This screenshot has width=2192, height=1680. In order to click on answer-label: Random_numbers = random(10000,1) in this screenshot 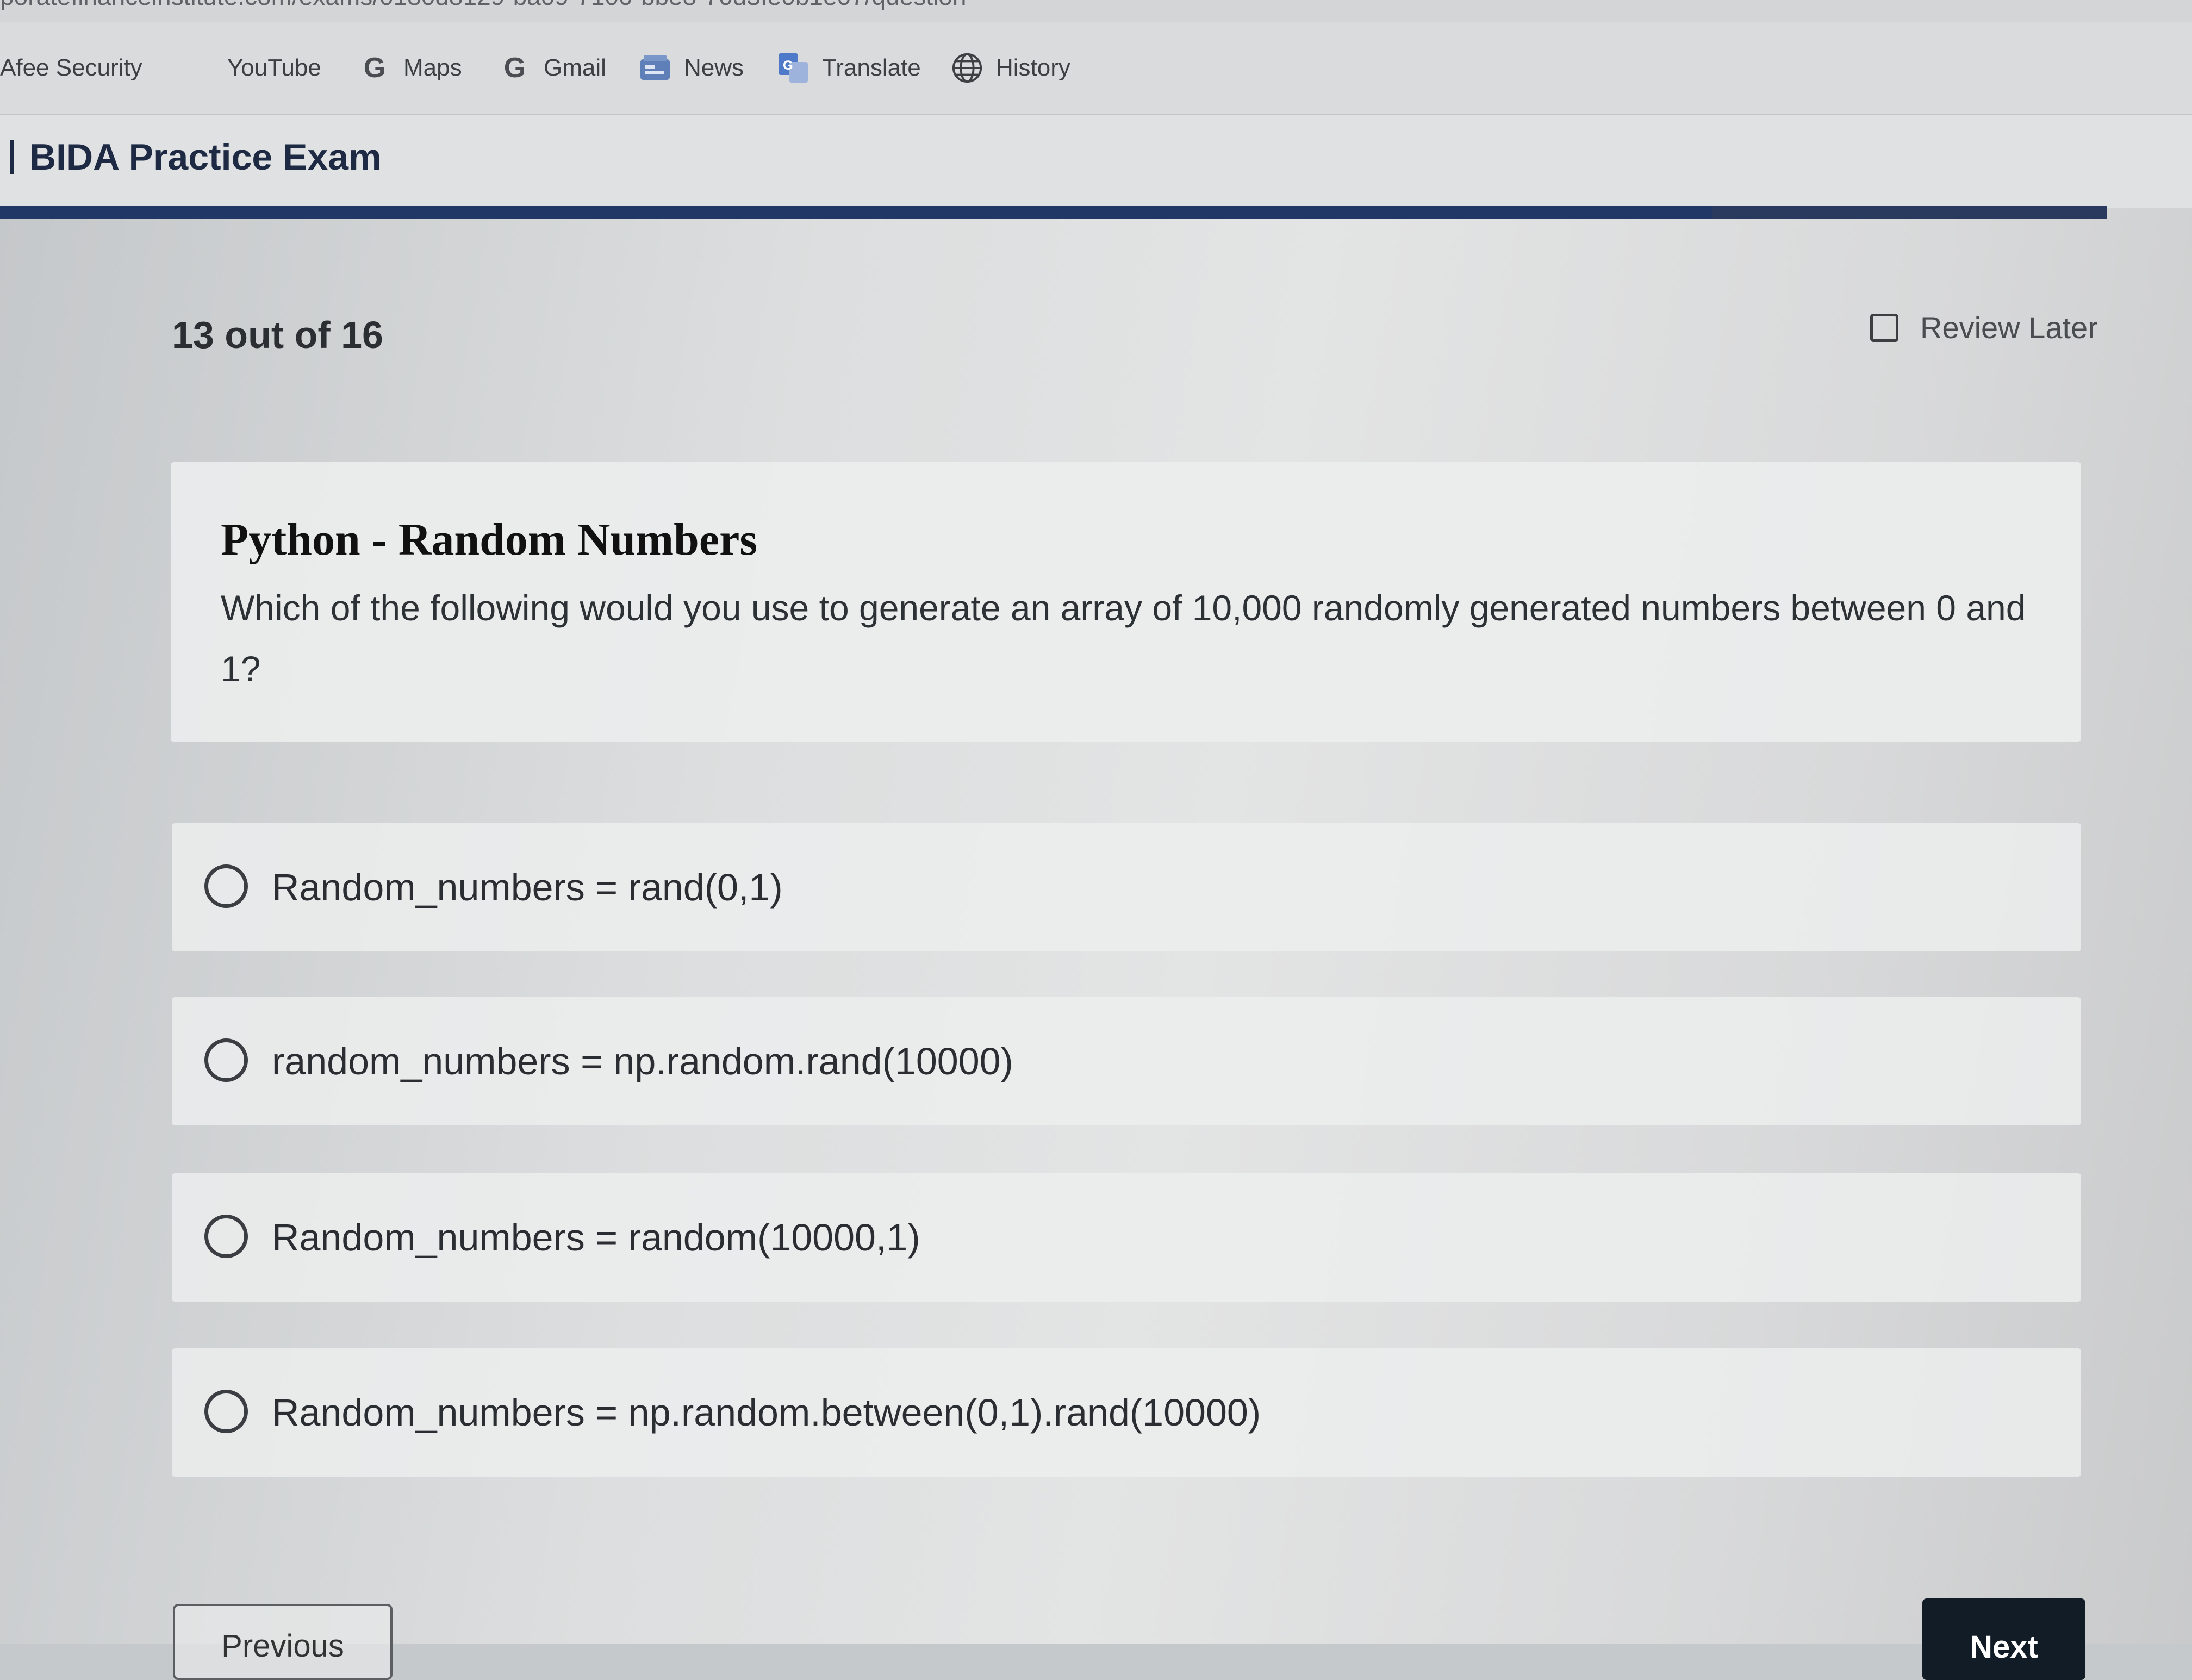, I will do `click(596, 1237)`.